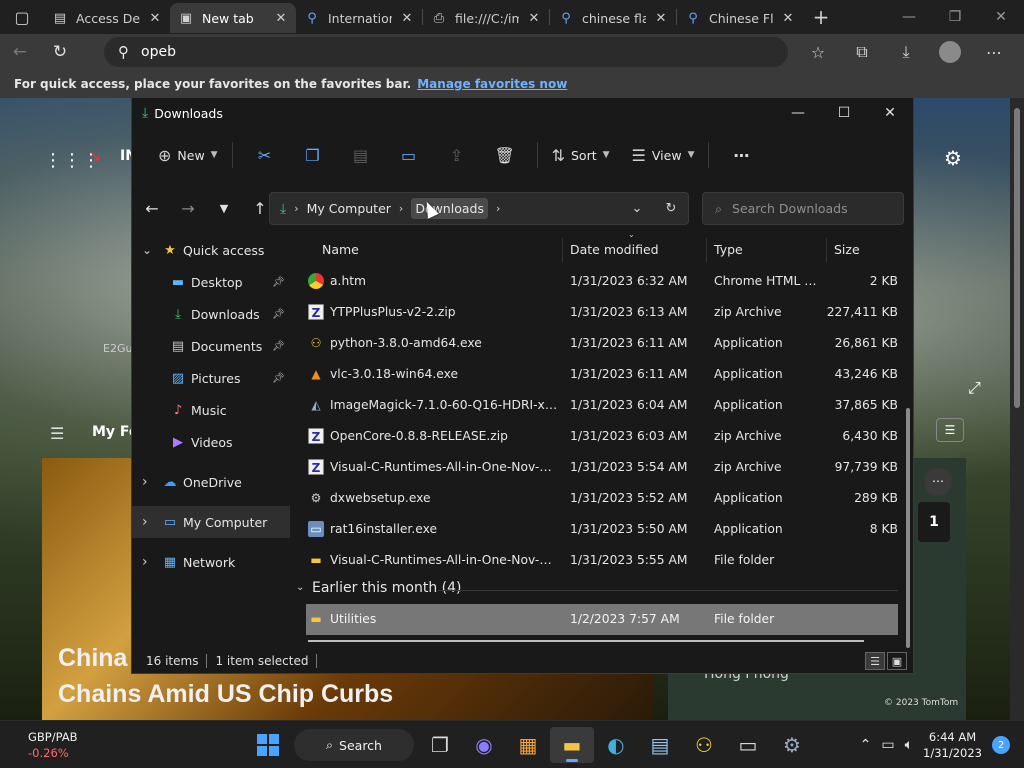 The image size is (1024, 768). What do you see at coordinates (616, 745) in the screenshot?
I see `edge-icon: ◐` at bounding box center [616, 745].